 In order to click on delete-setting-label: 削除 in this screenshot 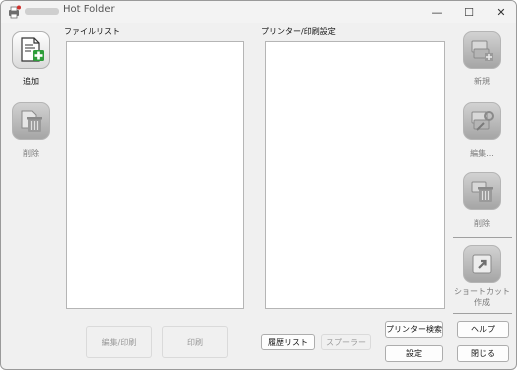, I will do `click(482, 223)`.